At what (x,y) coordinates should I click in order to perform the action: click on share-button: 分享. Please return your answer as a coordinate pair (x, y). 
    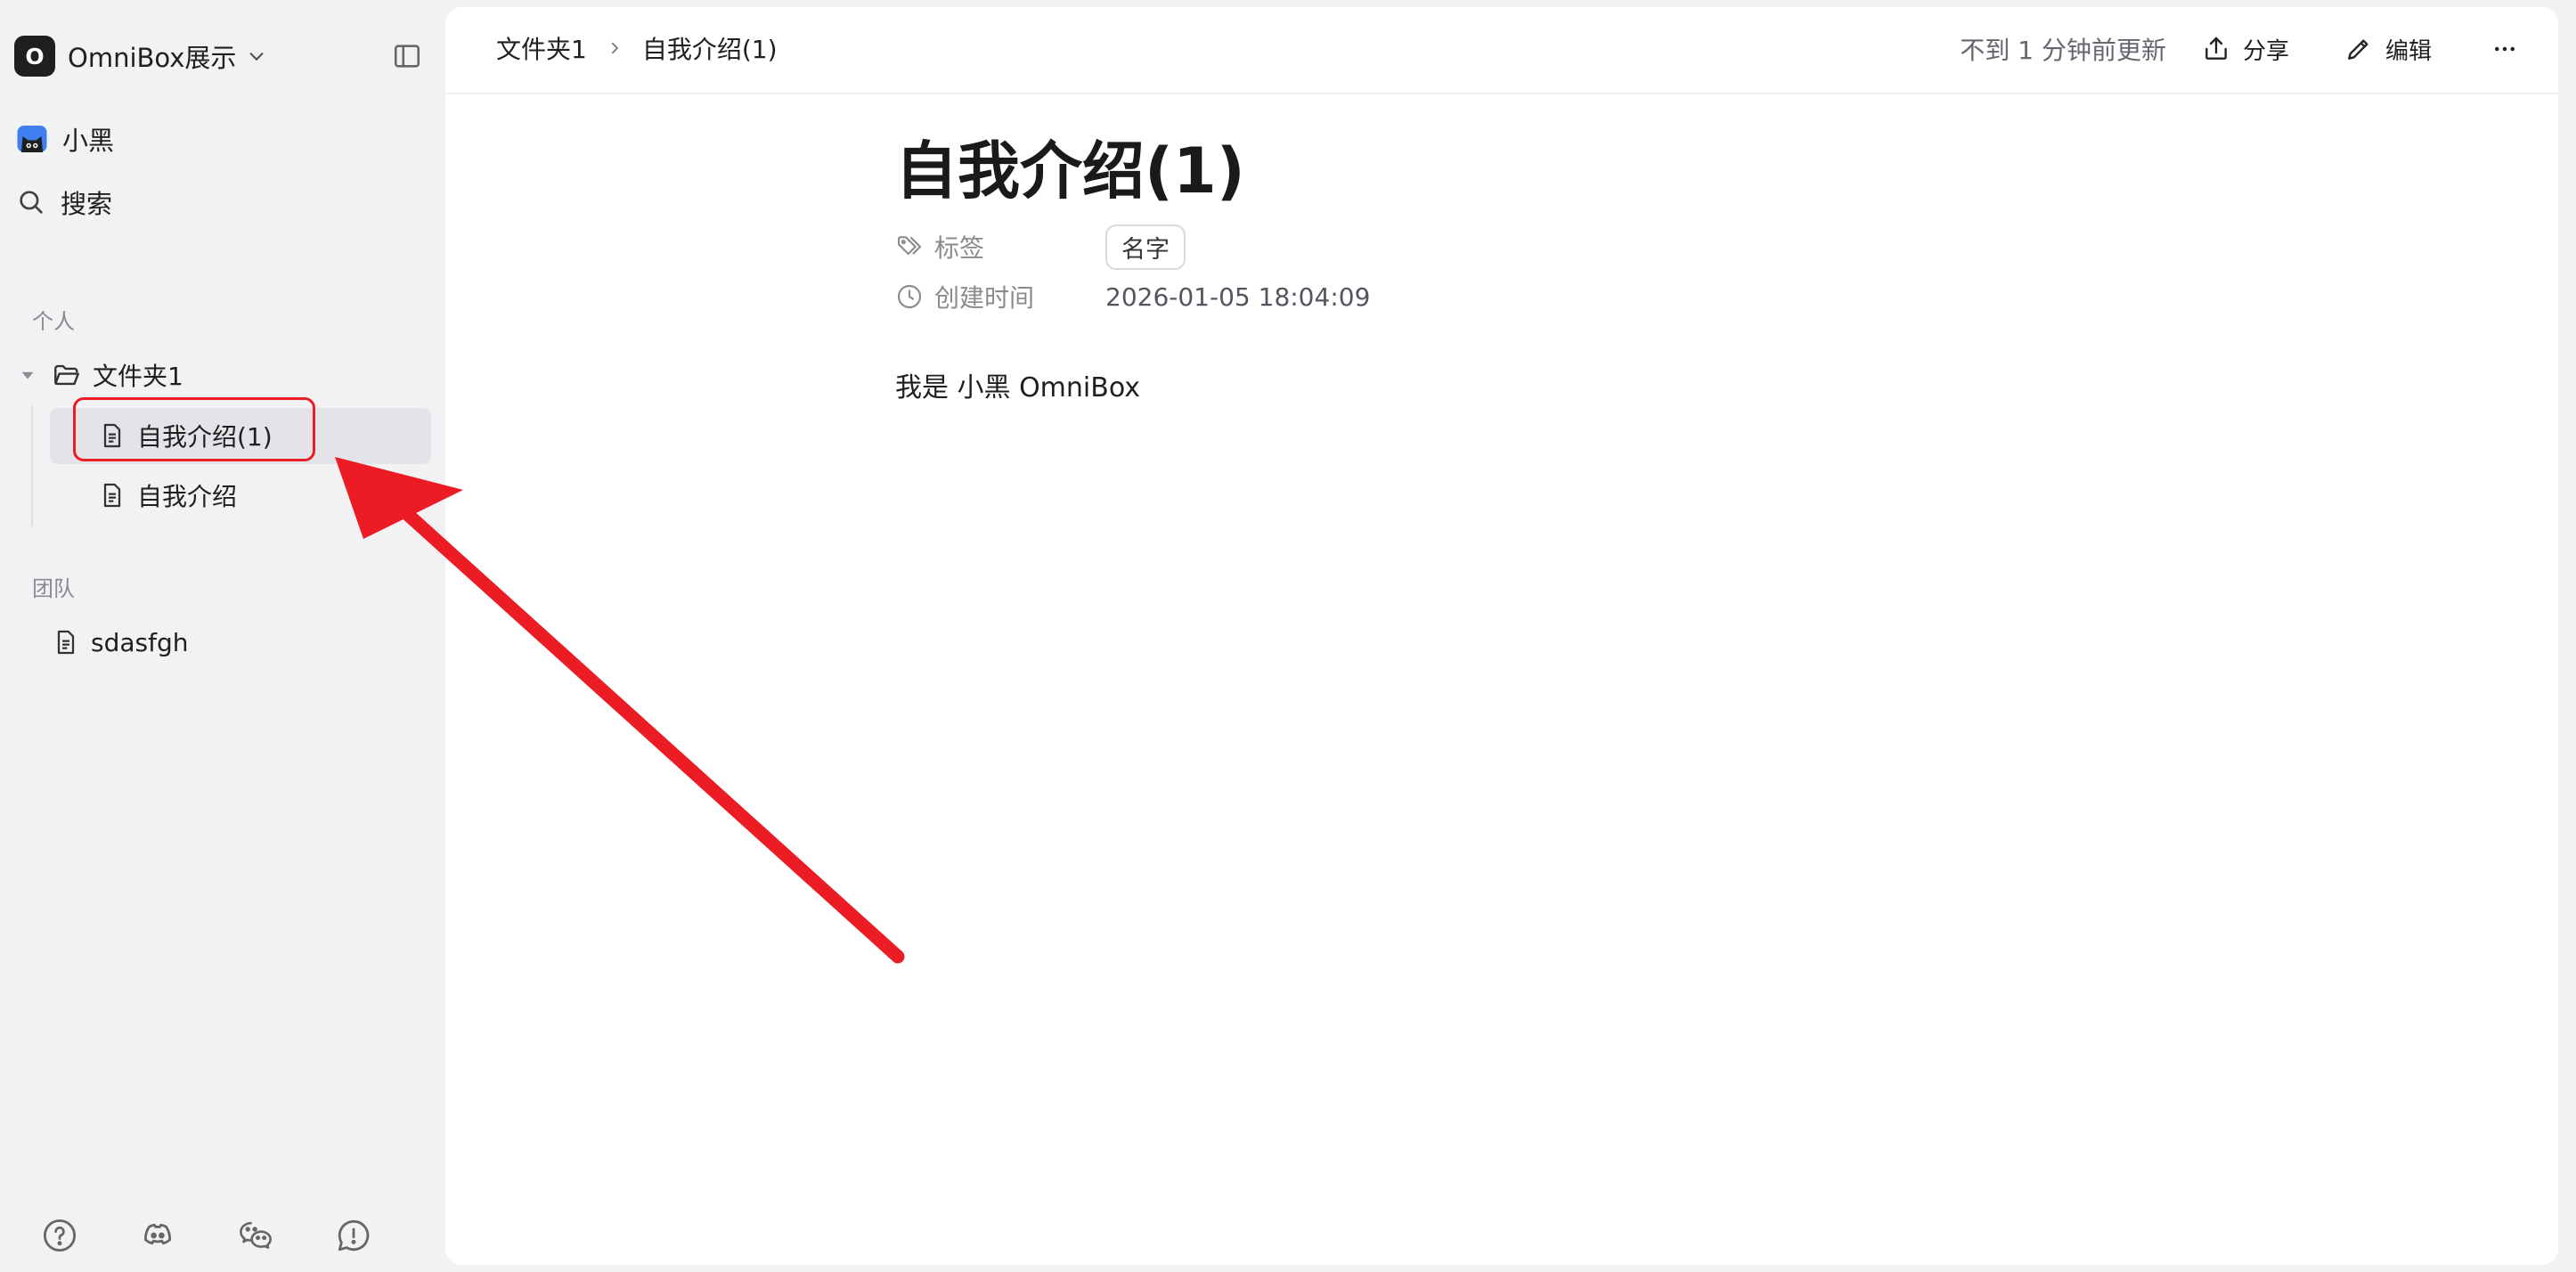
    Looking at the image, I should click on (2245, 50).